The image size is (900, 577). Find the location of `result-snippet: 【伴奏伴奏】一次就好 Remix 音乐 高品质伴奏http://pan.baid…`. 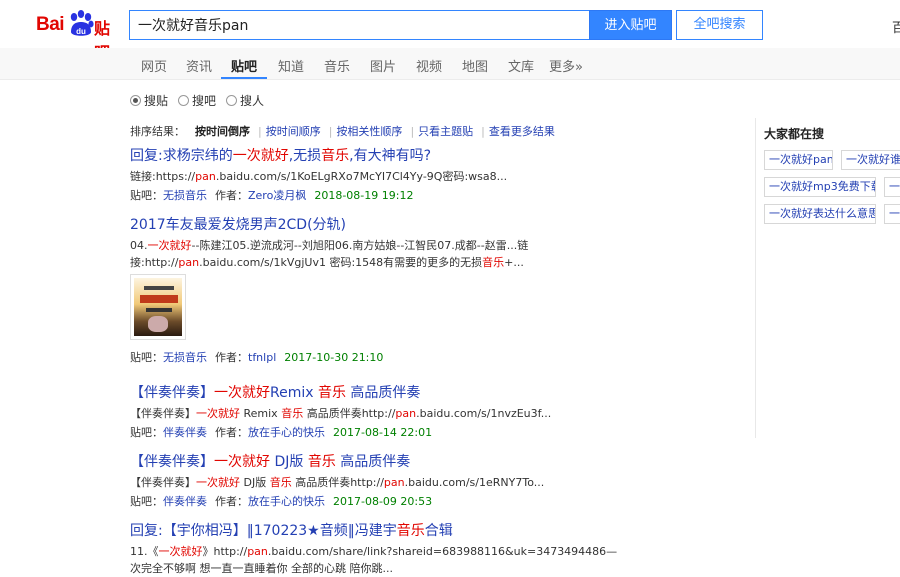

result-snippet: 【伴奏伴奏】一次就好 Remix 音乐 高品质伴奏http://pan.baid… is located at coordinates (341, 413).